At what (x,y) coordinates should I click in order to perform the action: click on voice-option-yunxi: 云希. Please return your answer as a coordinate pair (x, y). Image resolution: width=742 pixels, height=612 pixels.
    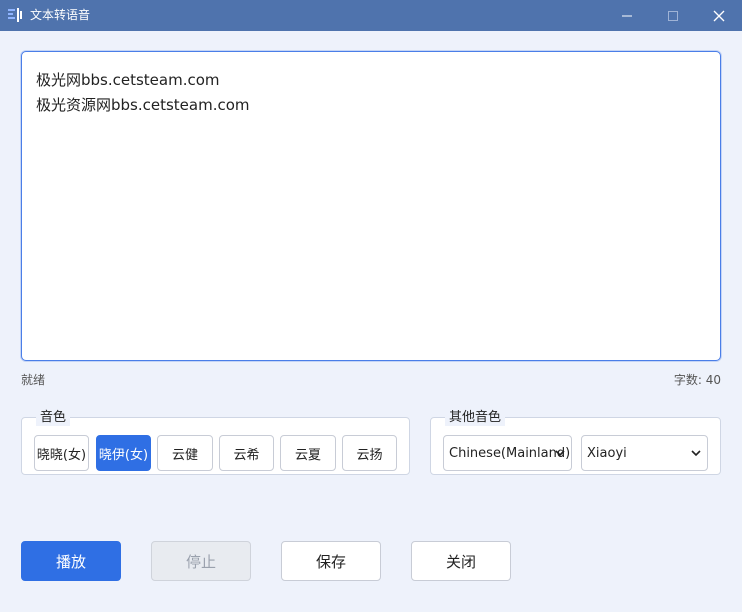
    Looking at the image, I should click on (246, 453).